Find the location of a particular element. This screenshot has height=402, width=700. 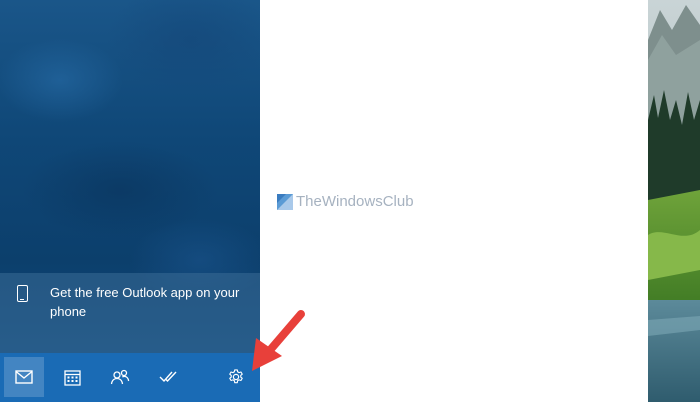

phone-icon is located at coordinates (22, 293).